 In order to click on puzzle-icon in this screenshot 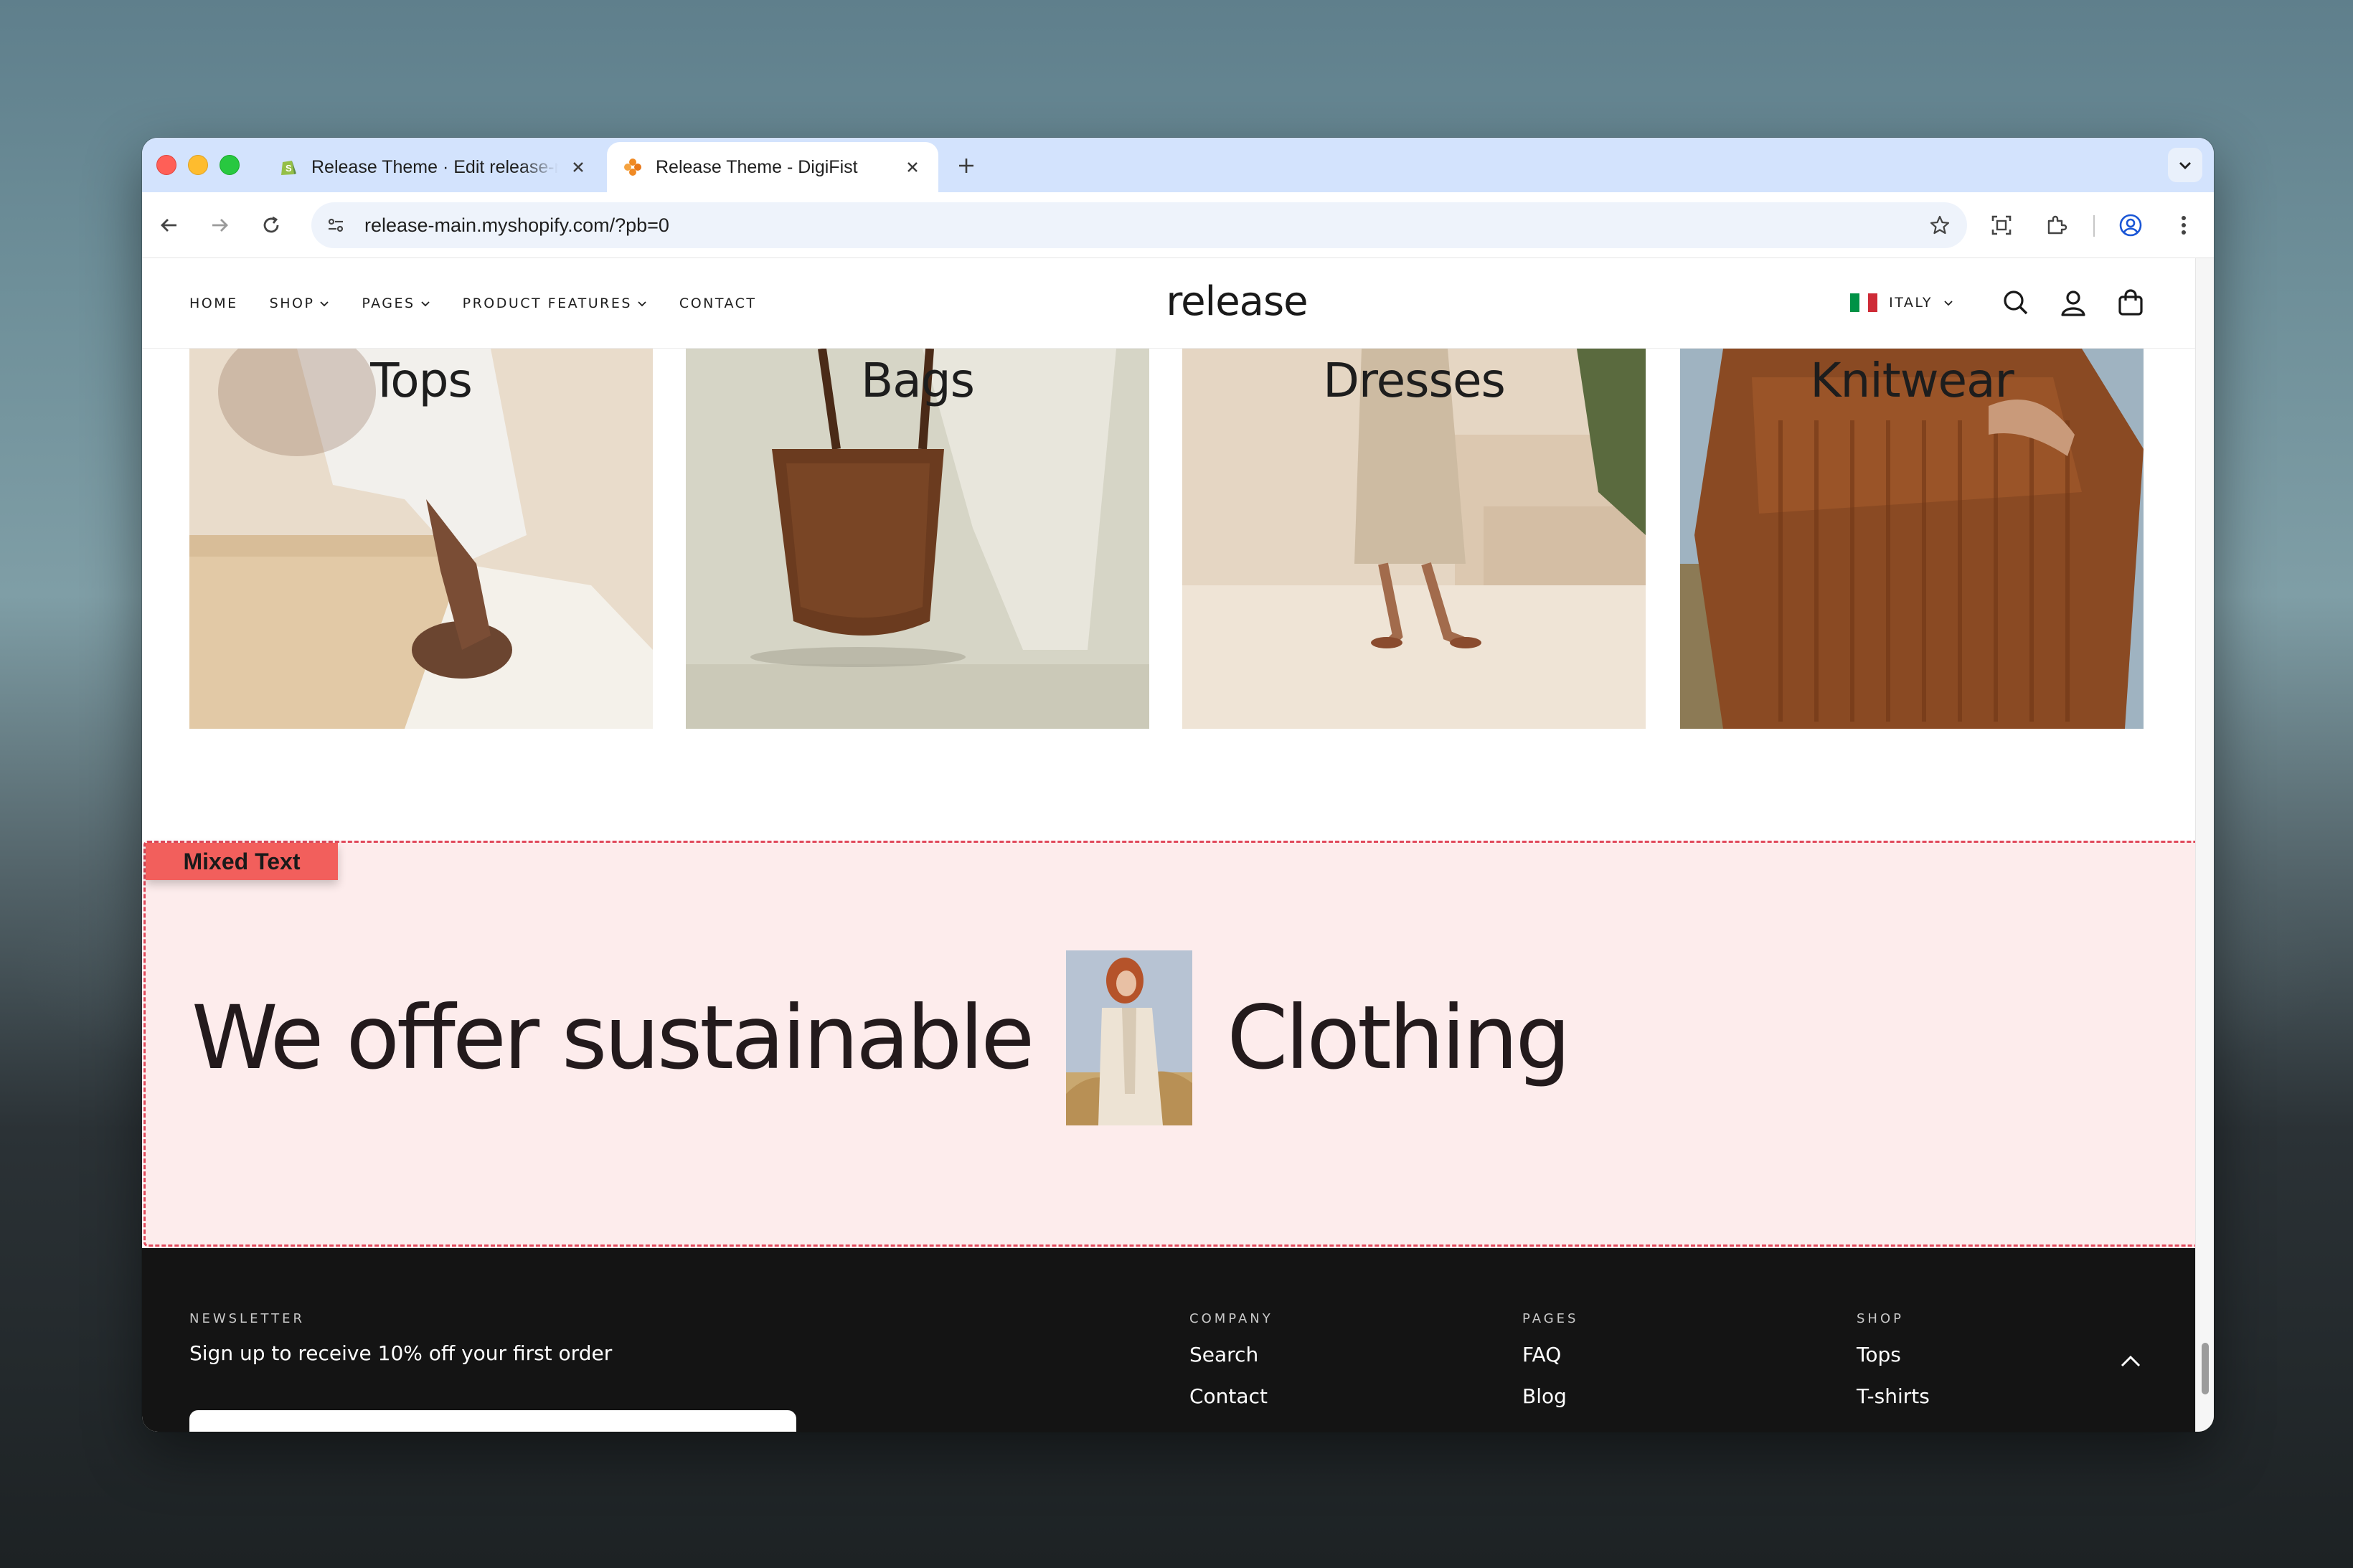, I will do `click(2057, 225)`.